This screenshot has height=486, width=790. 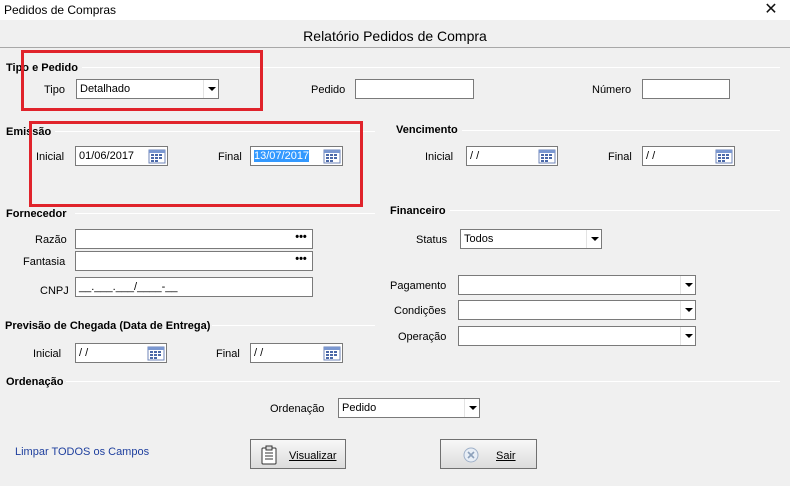 I want to click on ordenacao-value: Pedido, so click(x=359, y=408).